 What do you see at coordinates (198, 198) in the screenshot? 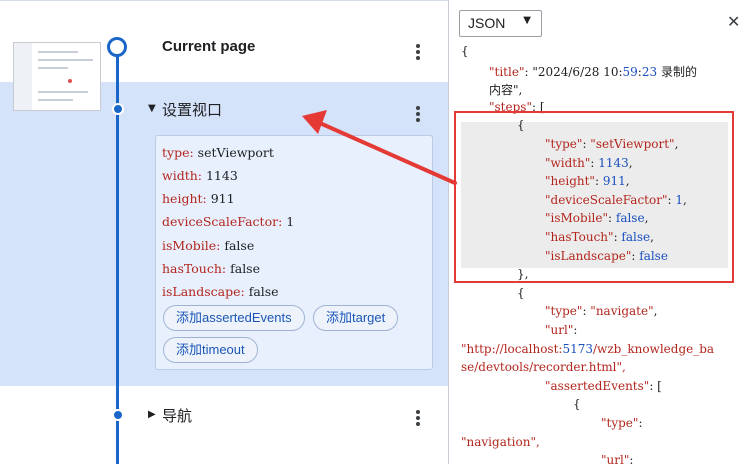
I see `prop-height: height: 911` at bounding box center [198, 198].